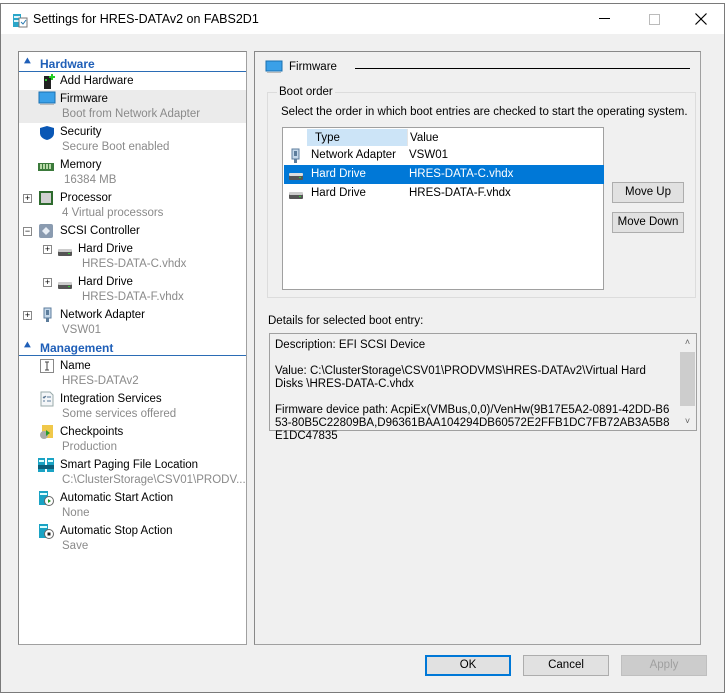 This screenshot has width=728, height=696. What do you see at coordinates (86, 198) in the screenshot?
I see `tree-item-label: Processor` at bounding box center [86, 198].